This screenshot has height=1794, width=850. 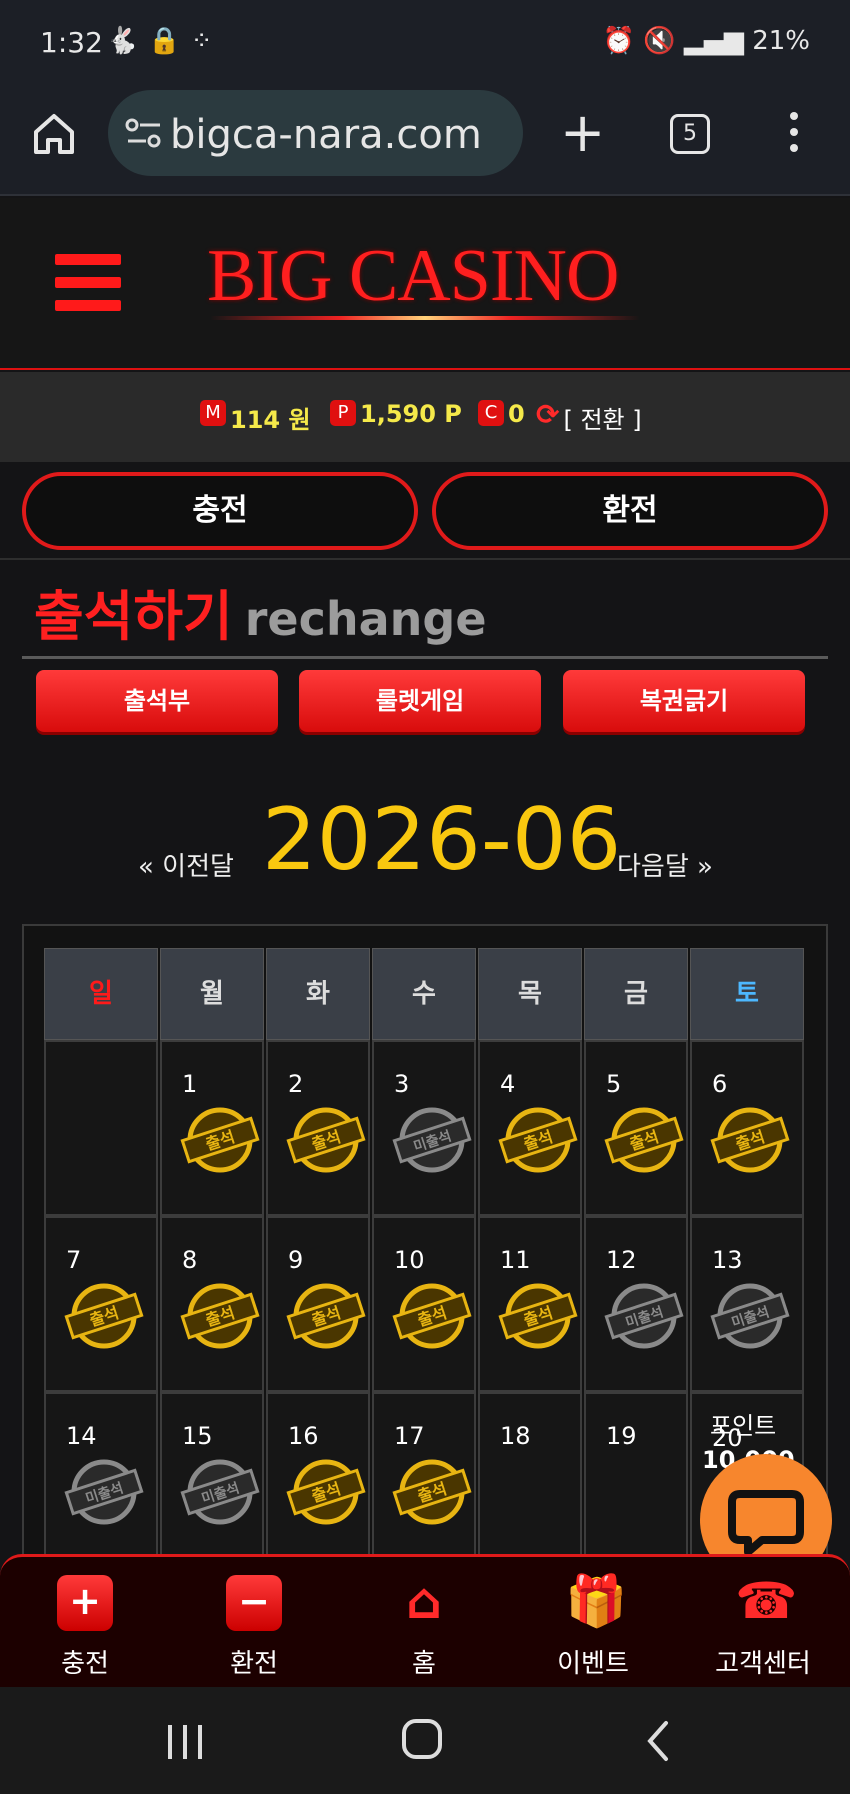 What do you see at coordinates (425, 511) in the screenshot?
I see `action-buttons-row: 충전 환전` at bounding box center [425, 511].